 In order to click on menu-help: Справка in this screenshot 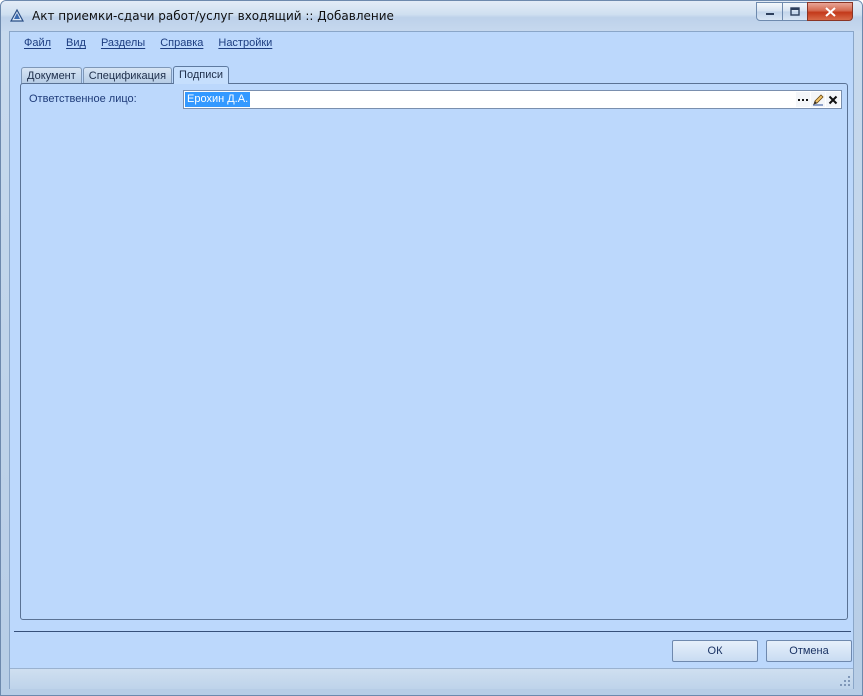, I will do `click(183, 44)`.